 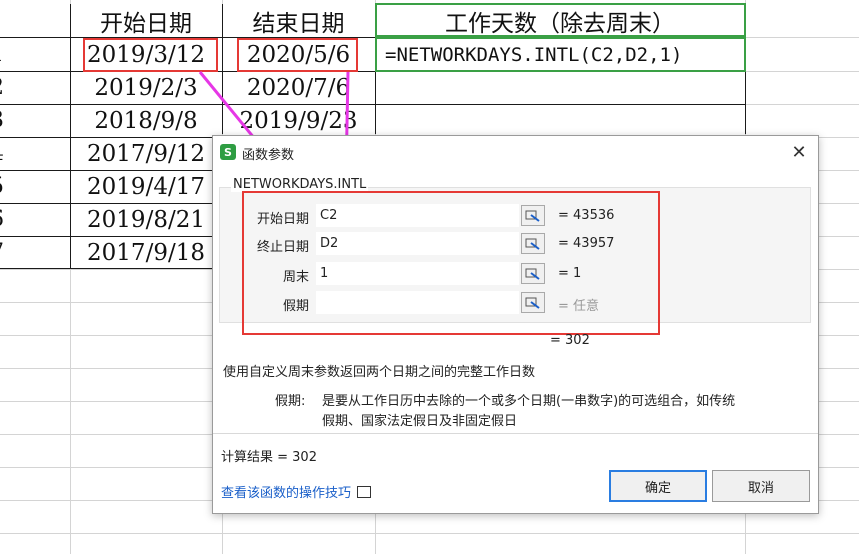 I want to click on cancel-button: 取消, so click(x=761, y=486).